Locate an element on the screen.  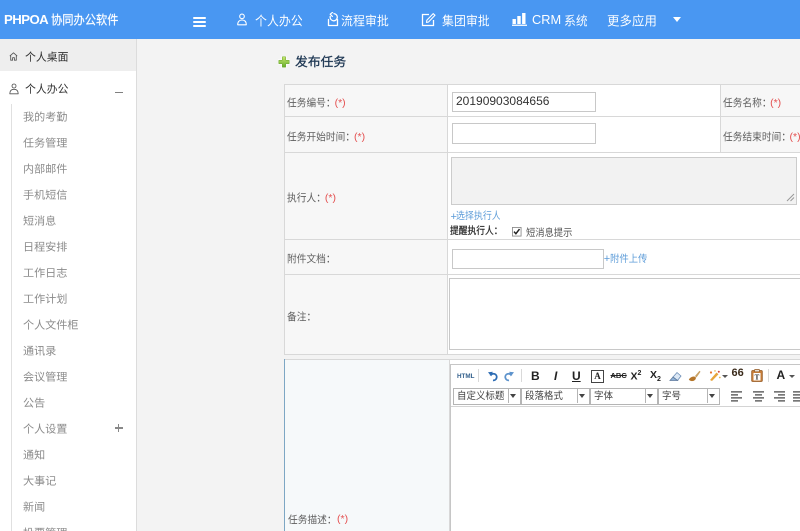
svg-text: T is located at coordinates (756, 377).